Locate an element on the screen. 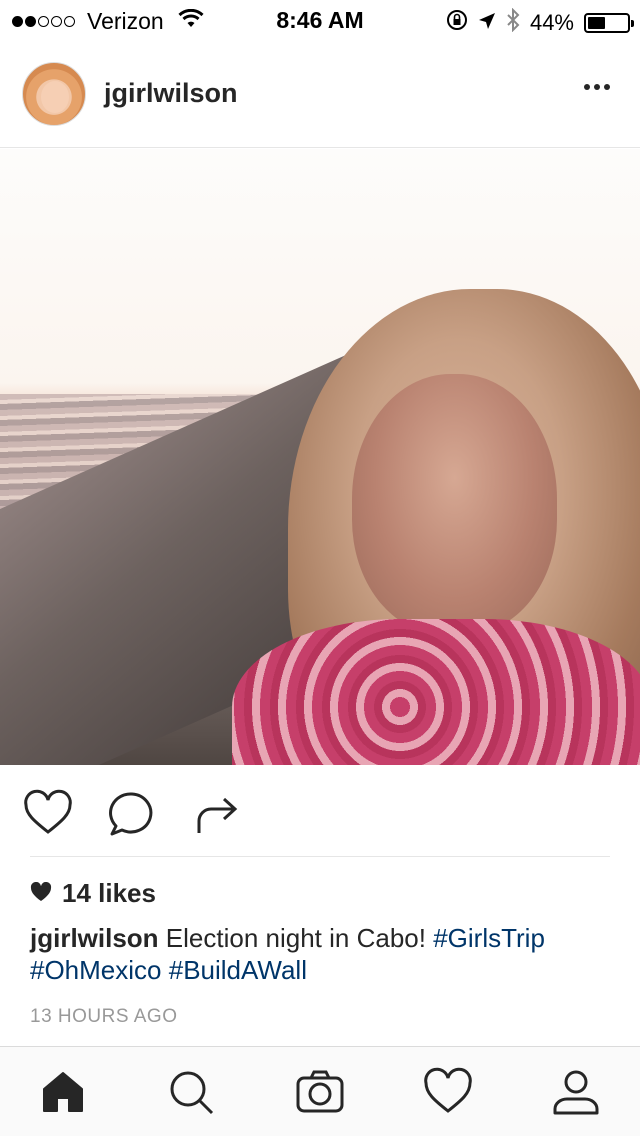 The image size is (640, 1136). bottom-tab-bar is located at coordinates (320, 1091).